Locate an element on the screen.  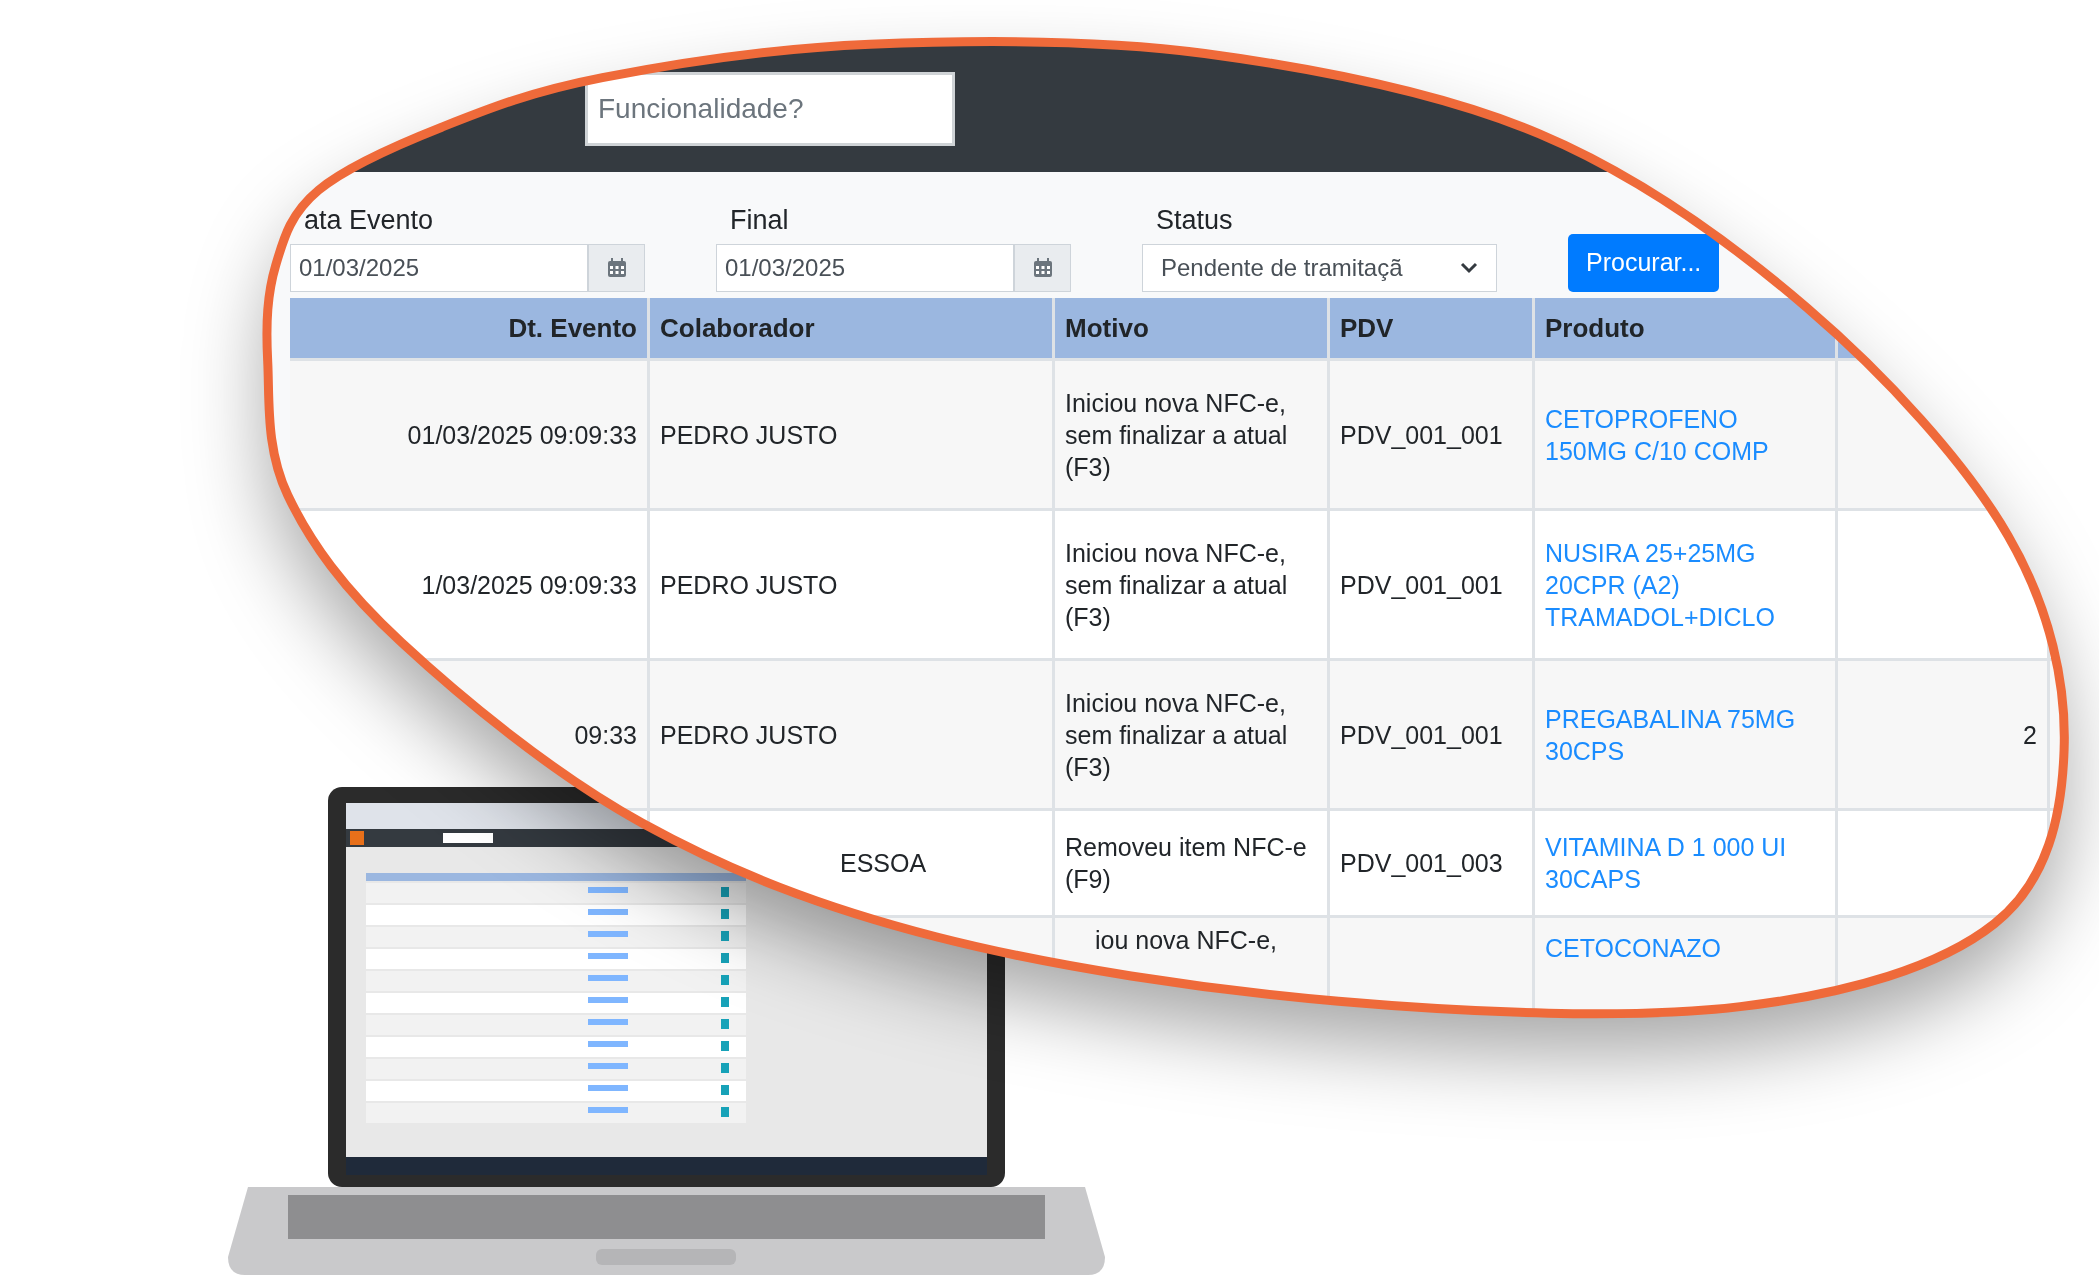
column-header: Dt. Evento is located at coordinates (572, 328).